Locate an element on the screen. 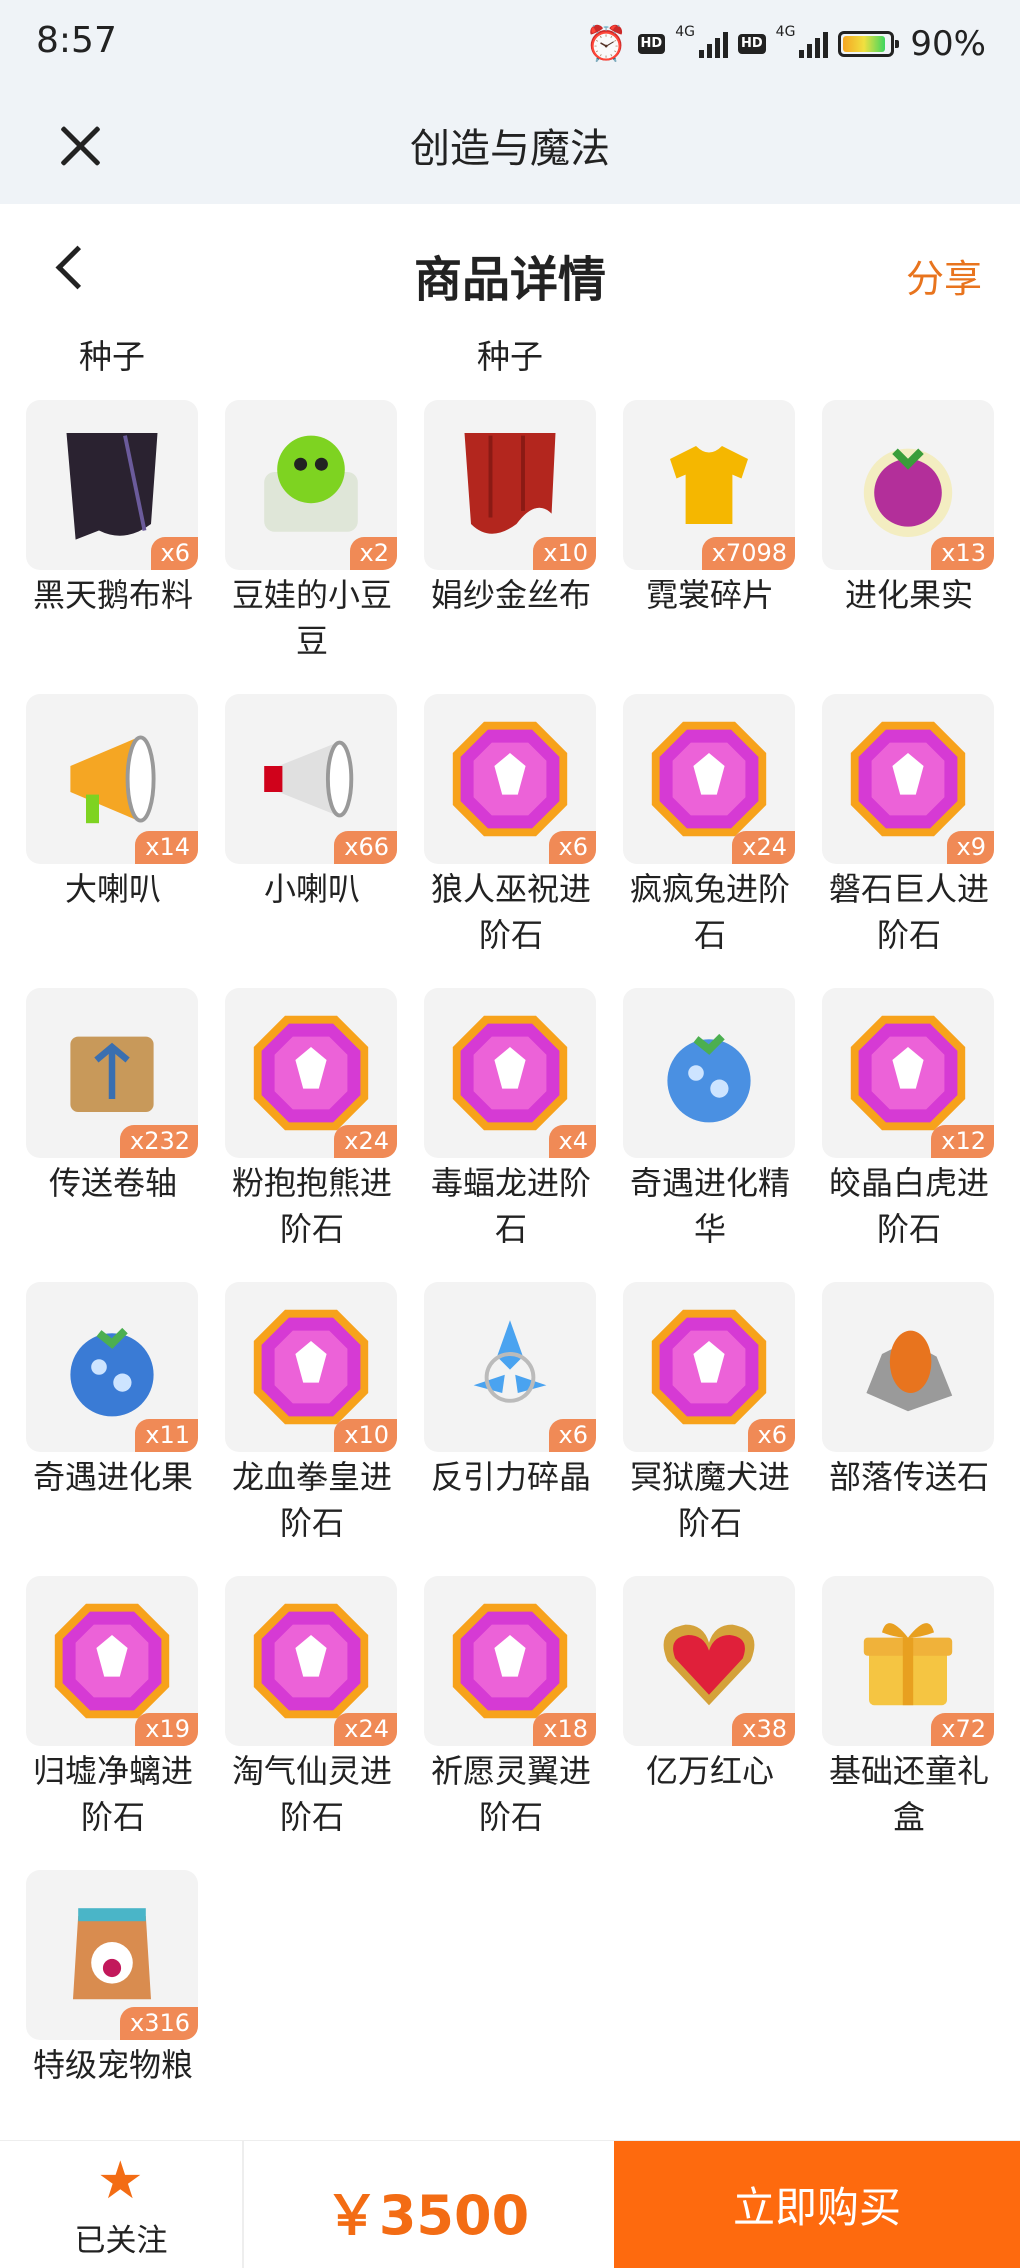  item-card: x232 传送卷轴 is located at coordinates (117, 1131).